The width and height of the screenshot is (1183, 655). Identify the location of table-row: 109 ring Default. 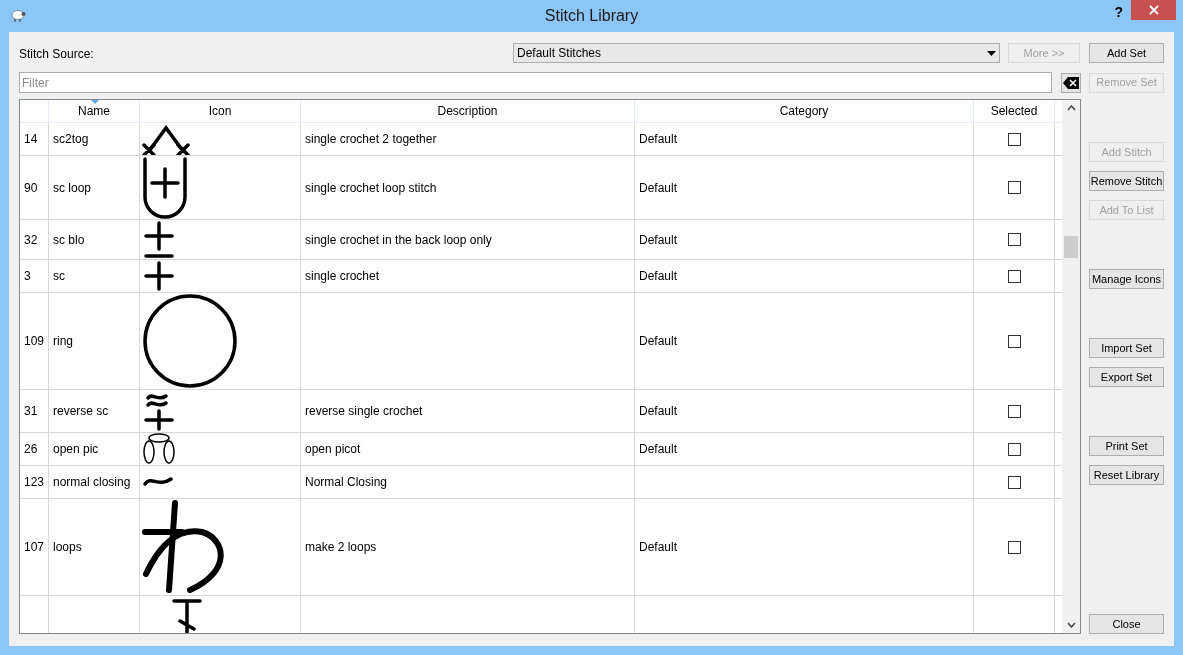
(541, 341).